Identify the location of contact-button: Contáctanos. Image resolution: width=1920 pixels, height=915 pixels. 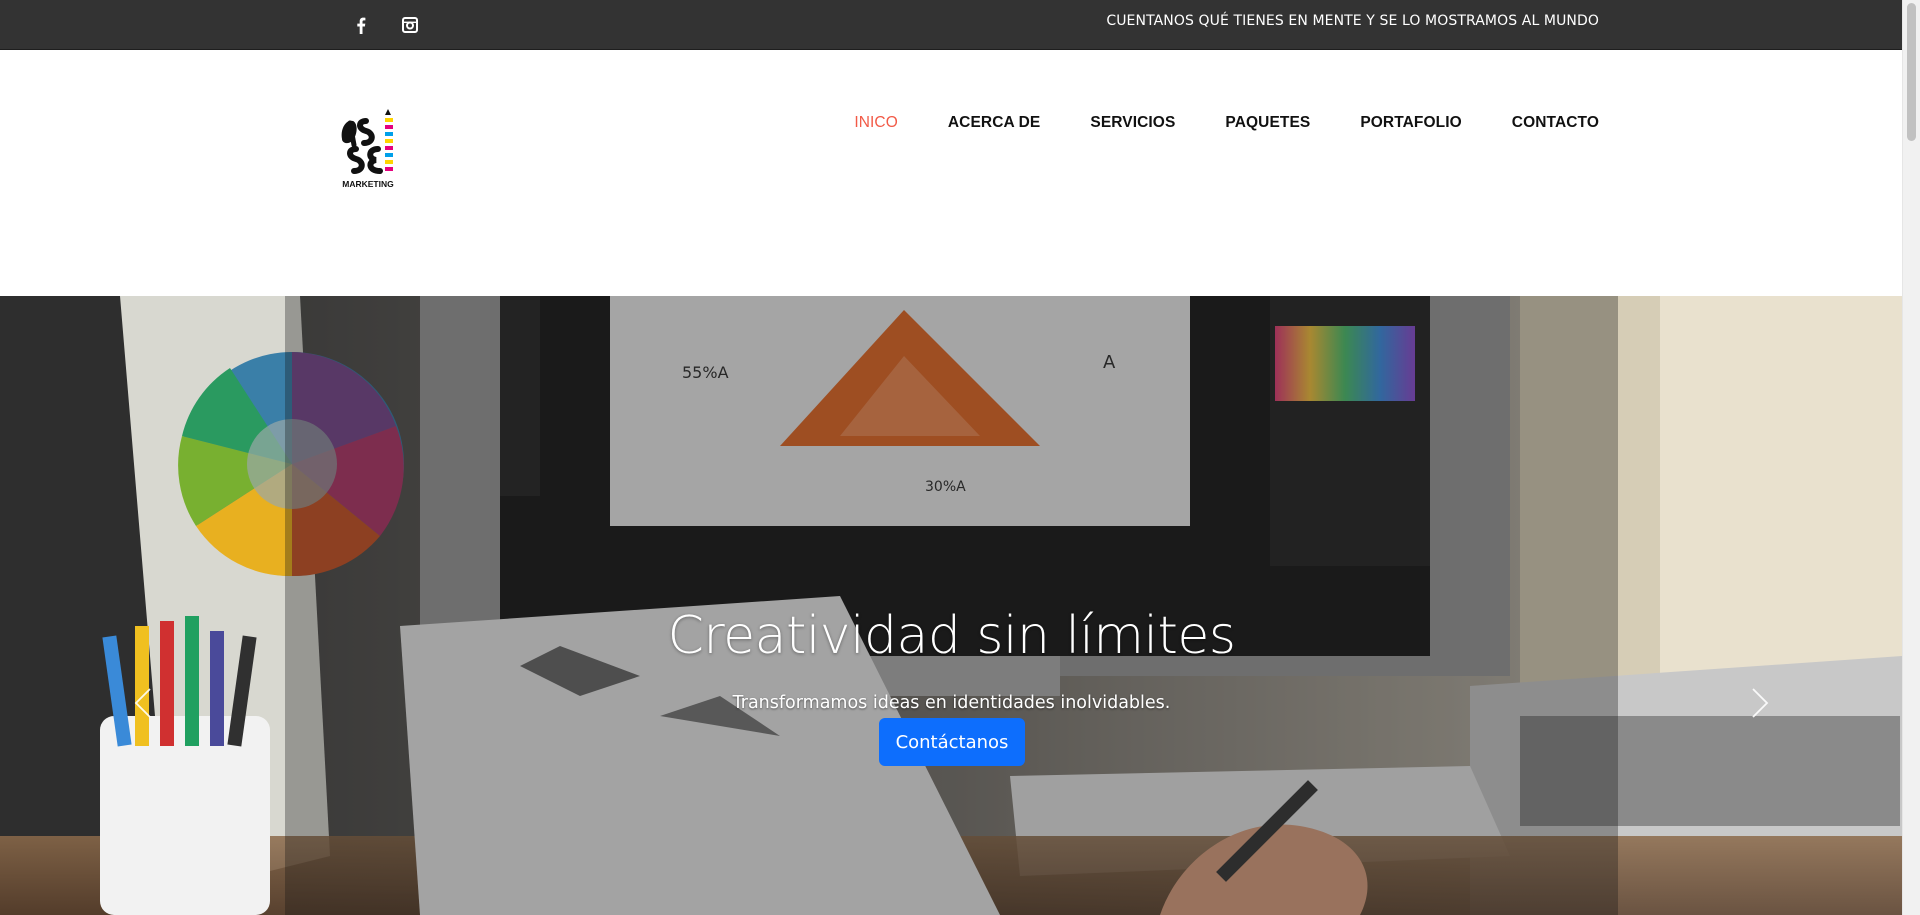
(952, 742).